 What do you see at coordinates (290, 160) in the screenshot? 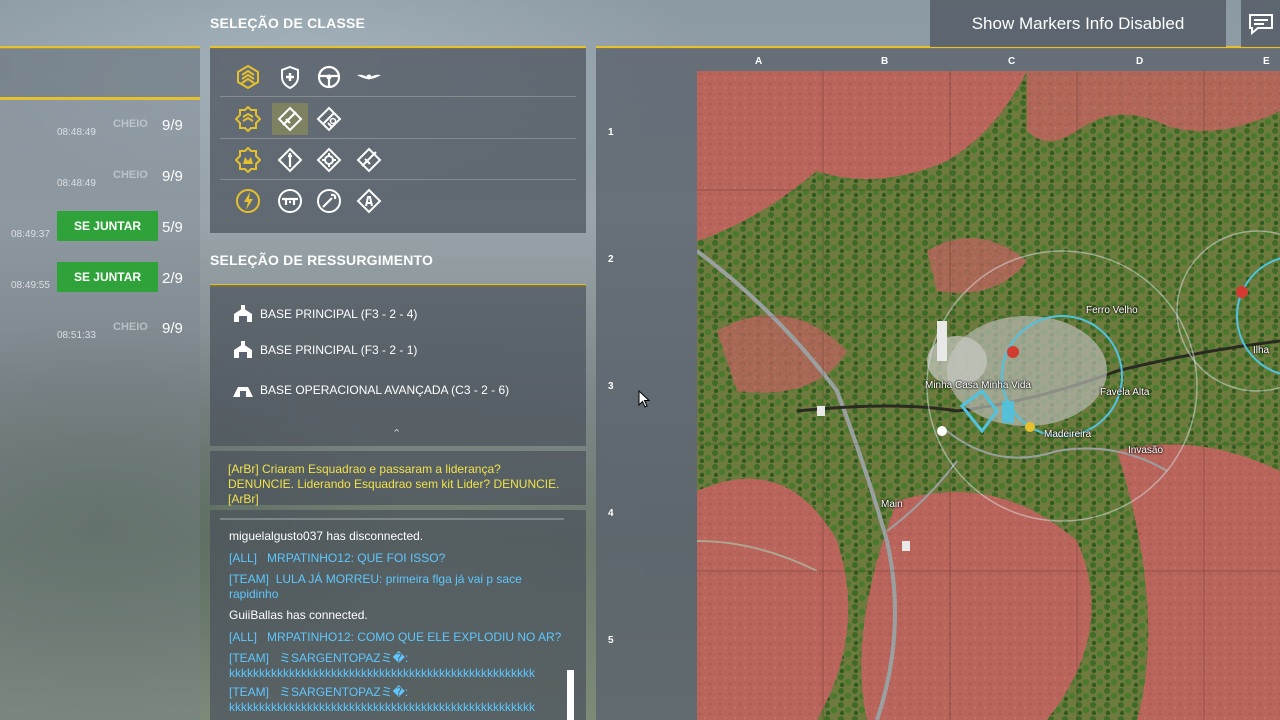
I see `automatic-rifleman-icon` at bounding box center [290, 160].